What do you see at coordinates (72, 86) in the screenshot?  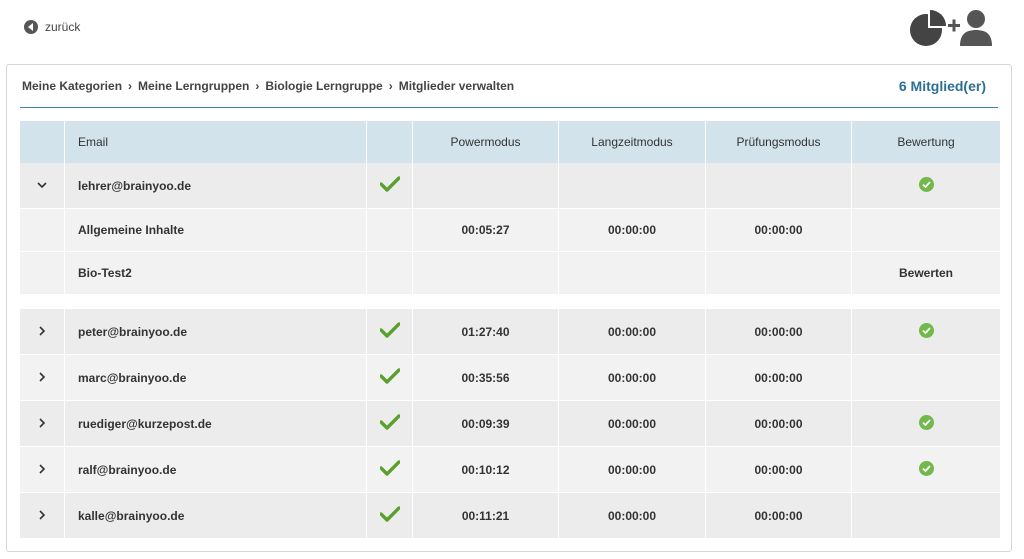 I see `breadcrumb-item-categories: Meine Kategorien` at bounding box center [72, 86].